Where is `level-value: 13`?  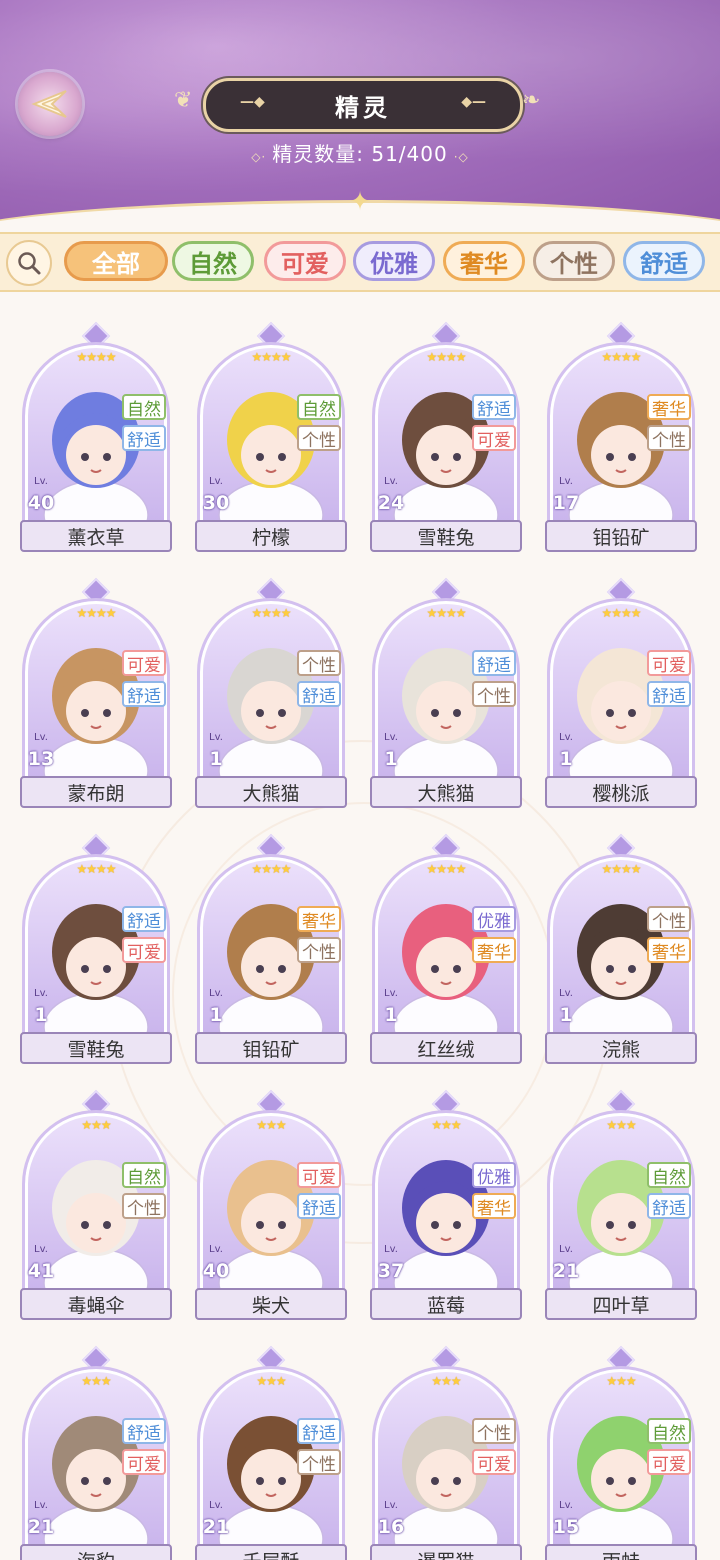
level-value: 13 is located at coordinates (41, 759).